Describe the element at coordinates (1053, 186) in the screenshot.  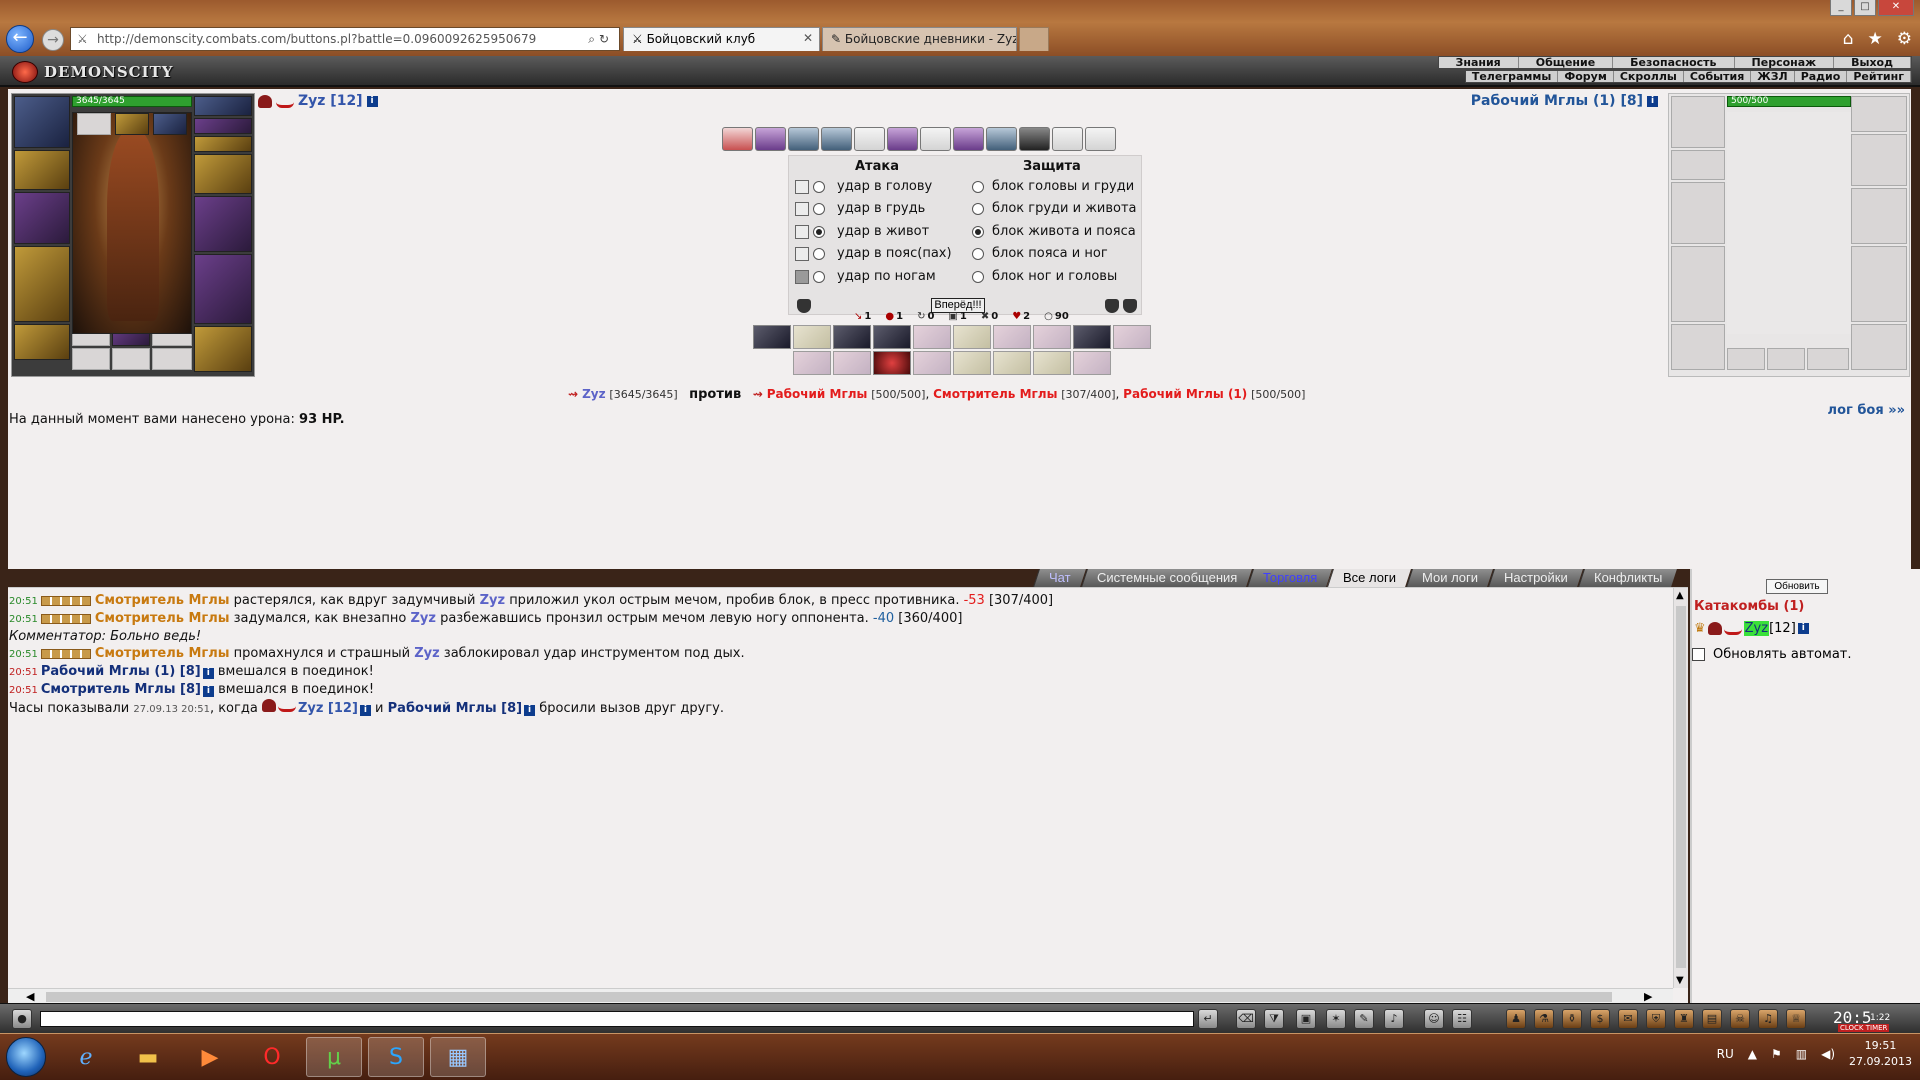
I see `defense-option: блок головы и груди` at that location.